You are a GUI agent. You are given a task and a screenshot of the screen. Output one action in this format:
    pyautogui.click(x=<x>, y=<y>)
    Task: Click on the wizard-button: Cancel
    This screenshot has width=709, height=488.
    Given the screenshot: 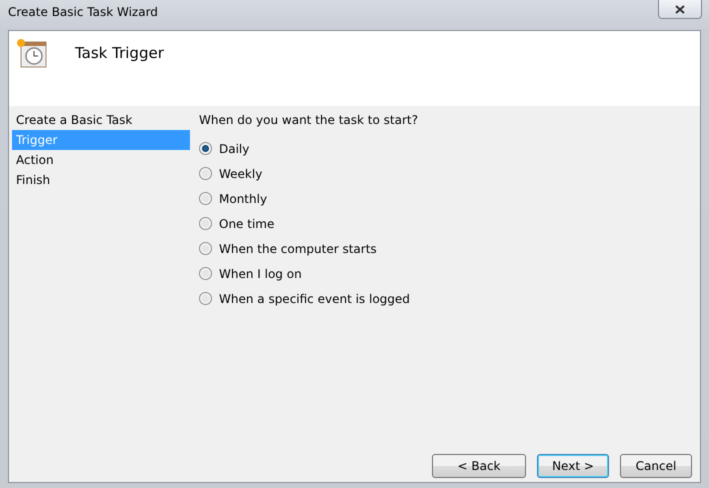 What is the action you would take?
    pyautogui.click(x=656, y=466)
    